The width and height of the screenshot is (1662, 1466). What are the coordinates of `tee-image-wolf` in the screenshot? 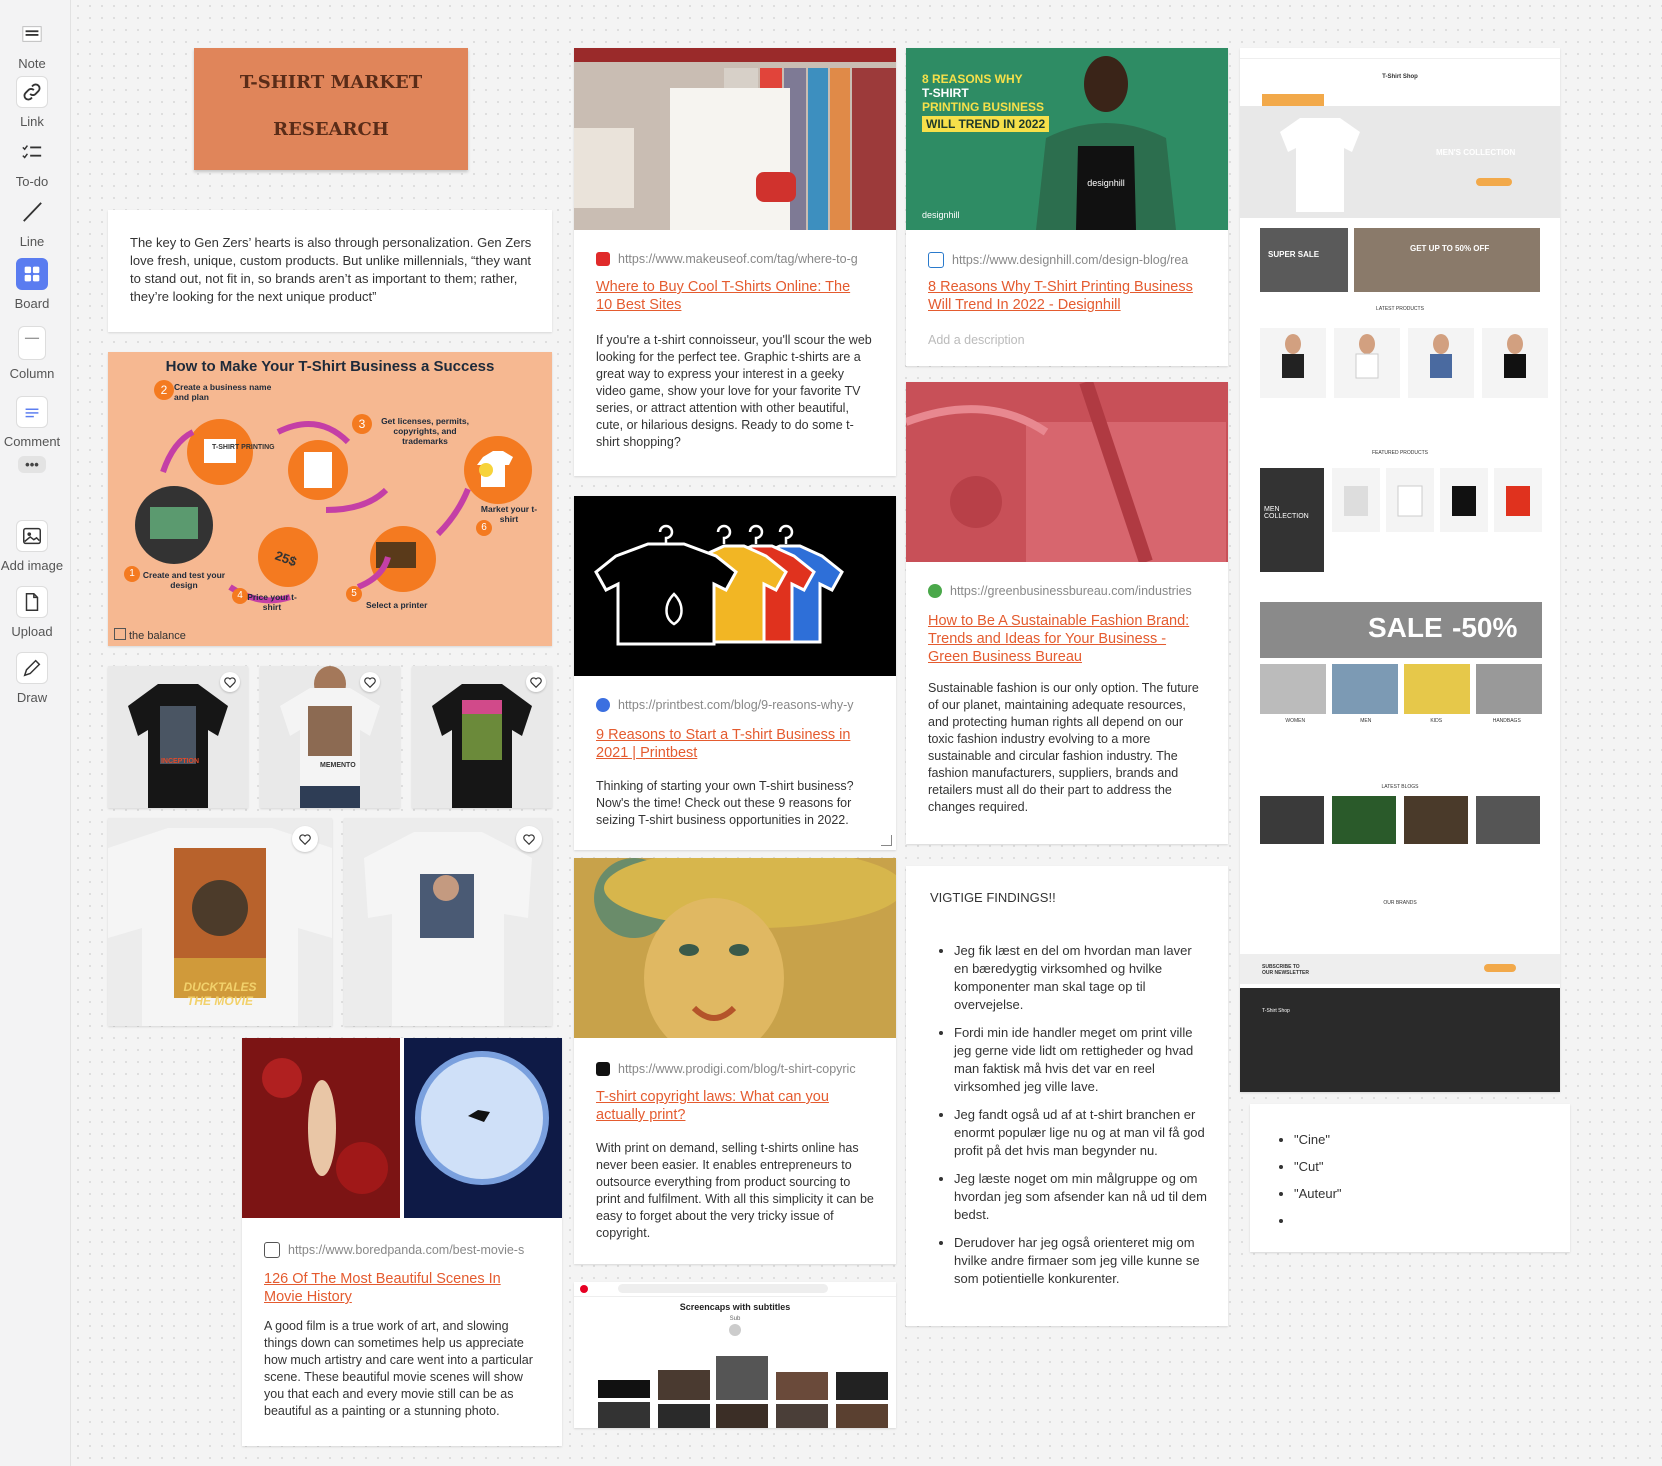 It's located at (448, 922).